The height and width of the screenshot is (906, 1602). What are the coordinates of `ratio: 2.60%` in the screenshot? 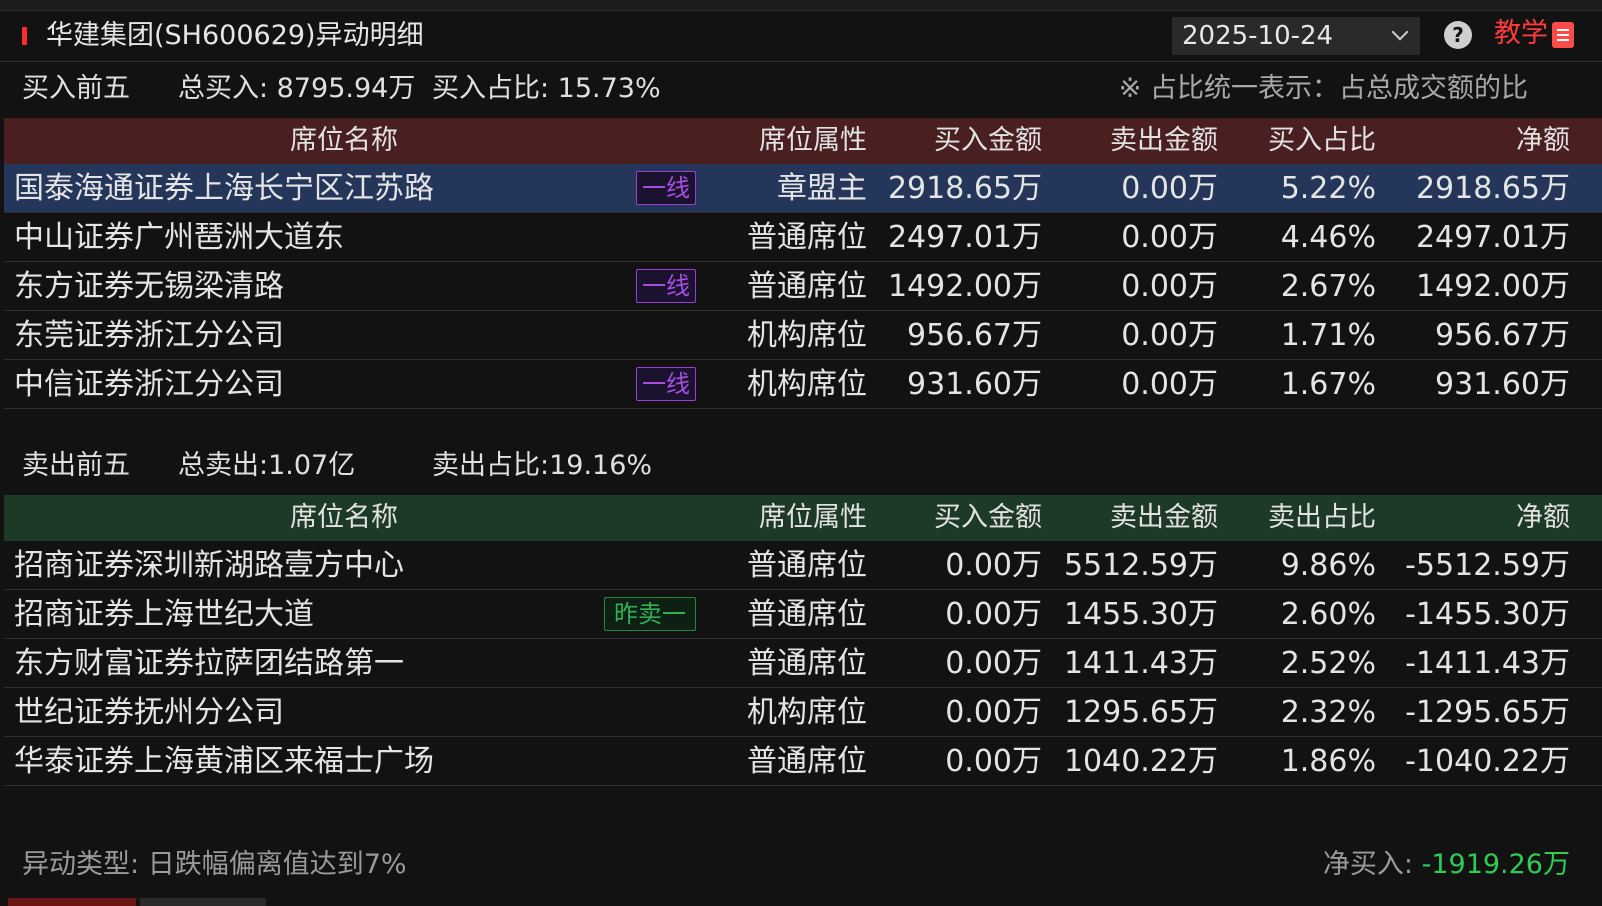 It's located at (1328, 614).